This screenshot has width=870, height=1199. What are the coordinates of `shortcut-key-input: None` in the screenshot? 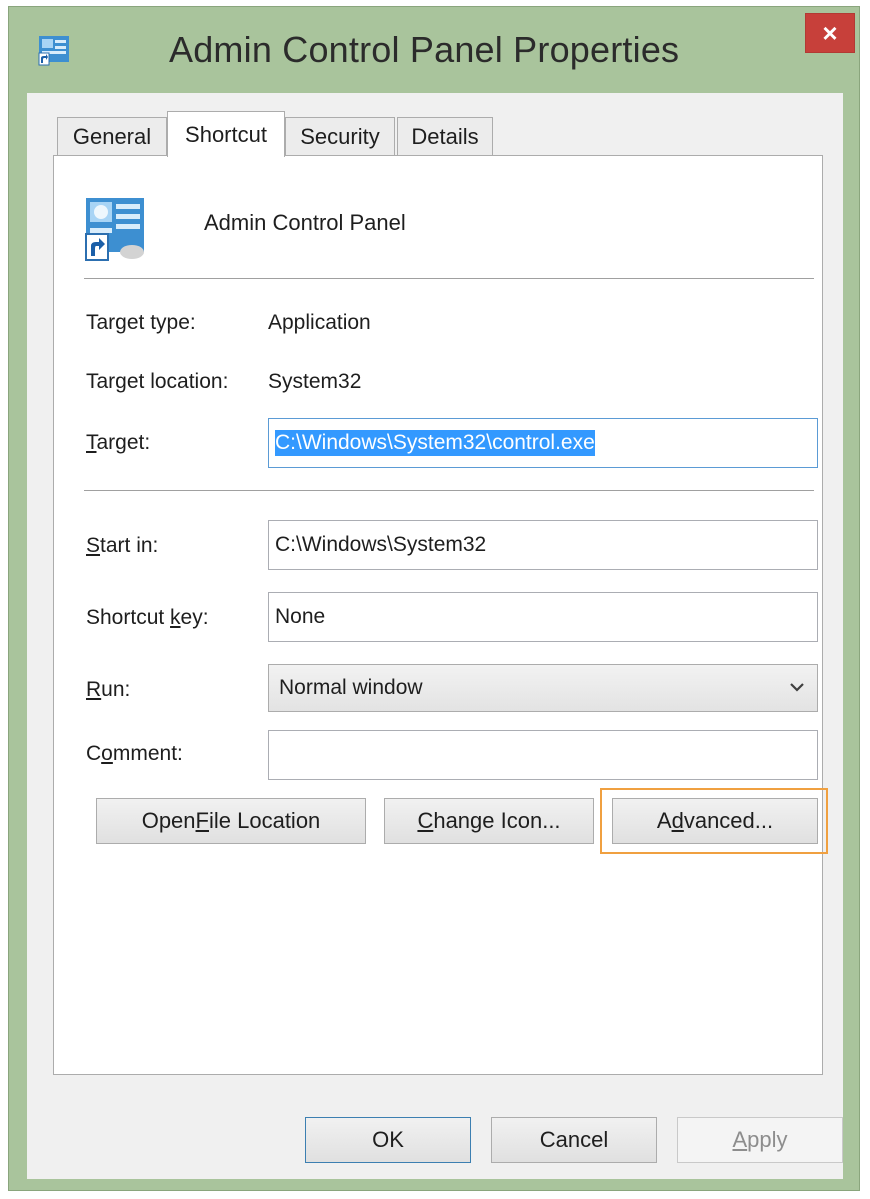 It's located at (543, 617).